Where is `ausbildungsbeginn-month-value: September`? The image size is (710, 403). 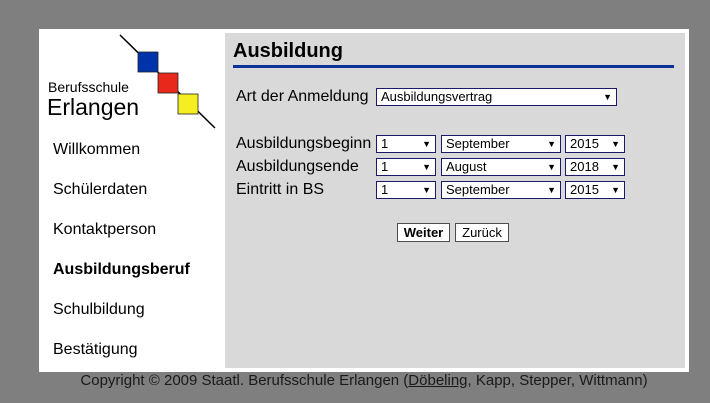 ausbildungsbeginn-month-value: September is located at coordinates (478, 143).